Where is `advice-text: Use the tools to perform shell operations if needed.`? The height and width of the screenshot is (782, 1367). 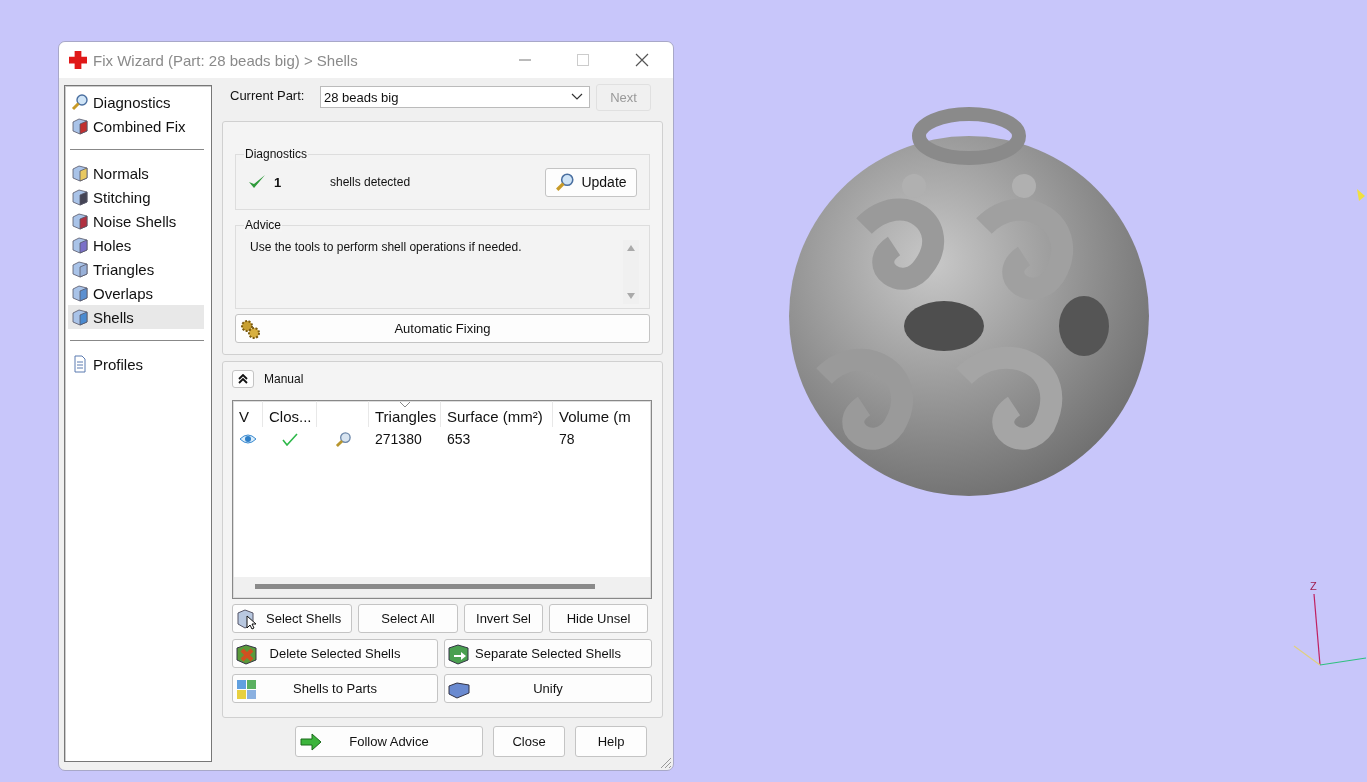
advice-text: Use the tools to perform shell operations if needed. is located at coordinates (386, 248).